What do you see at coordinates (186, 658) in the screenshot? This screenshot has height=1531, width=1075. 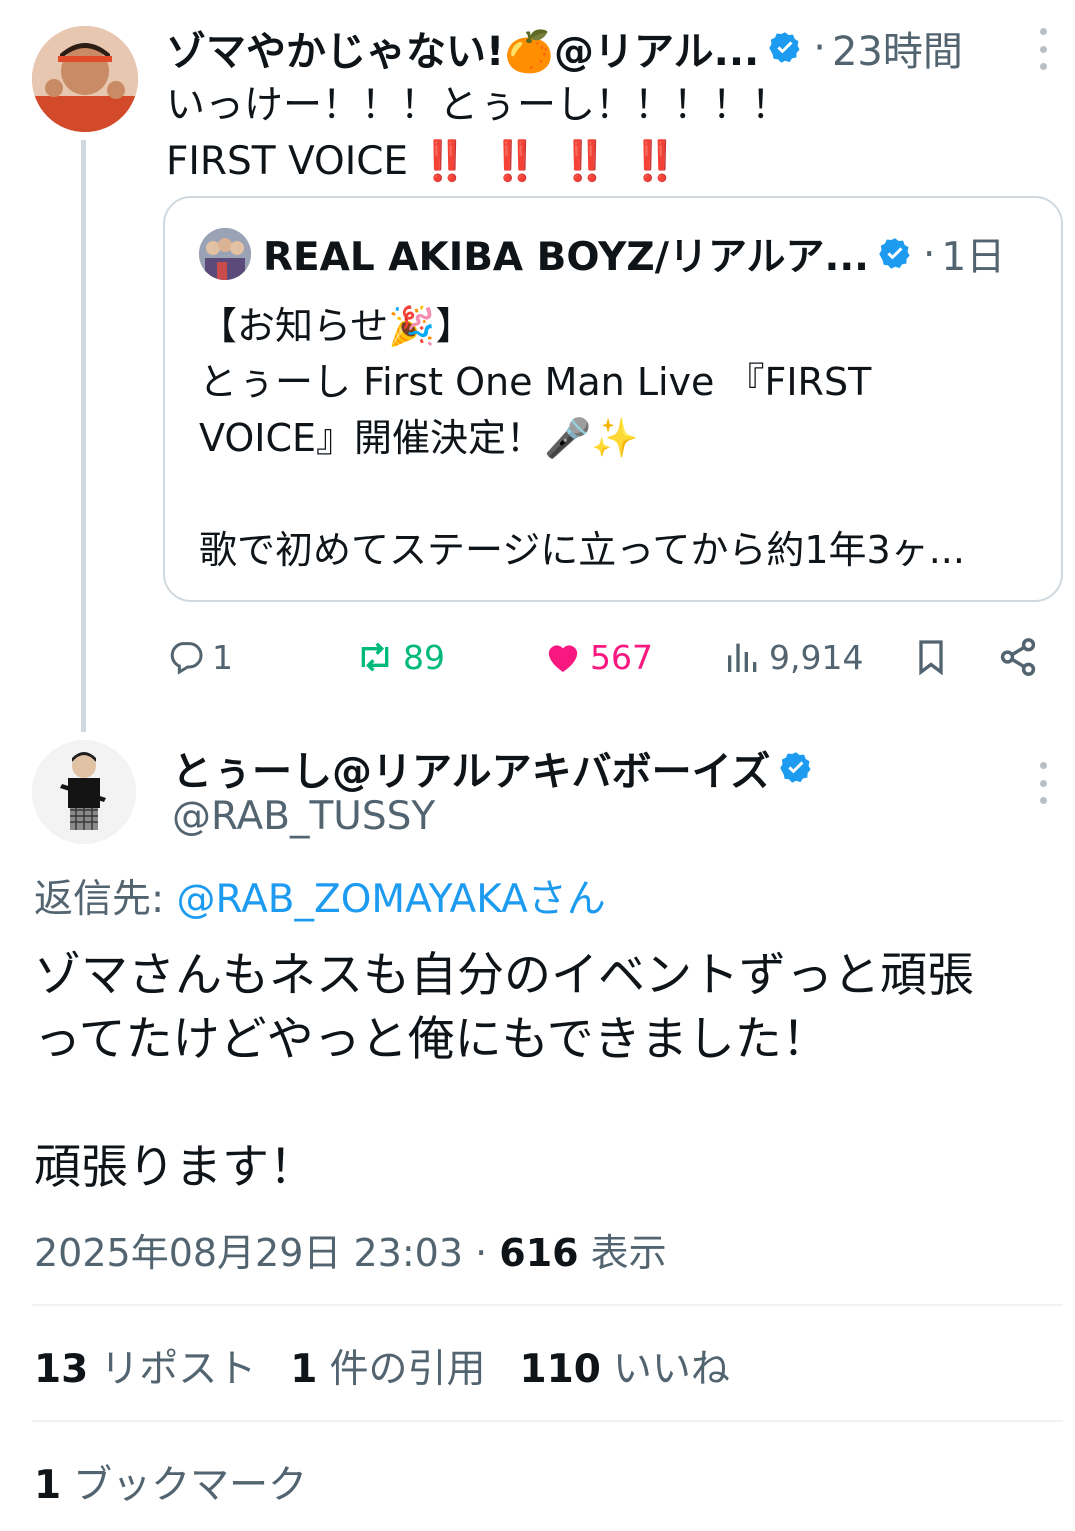 I see `reply-icon` at bounding box center [186, 658].